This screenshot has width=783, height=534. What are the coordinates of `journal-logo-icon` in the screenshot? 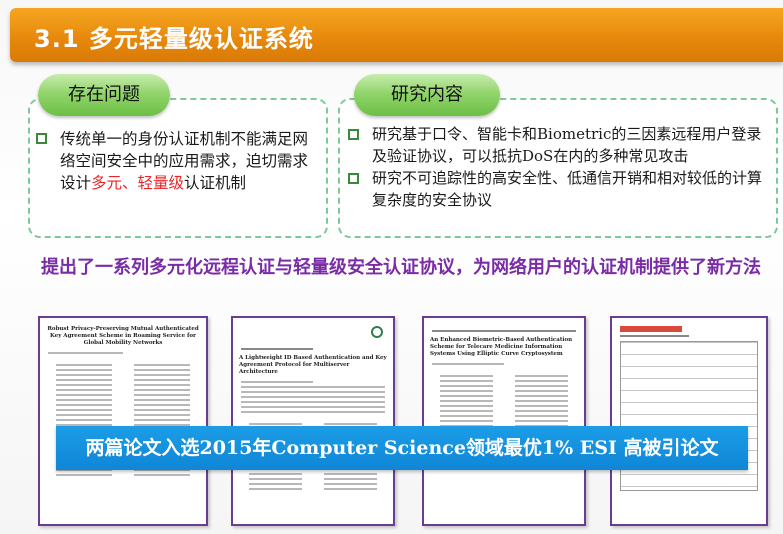 It's located at (377, 332).